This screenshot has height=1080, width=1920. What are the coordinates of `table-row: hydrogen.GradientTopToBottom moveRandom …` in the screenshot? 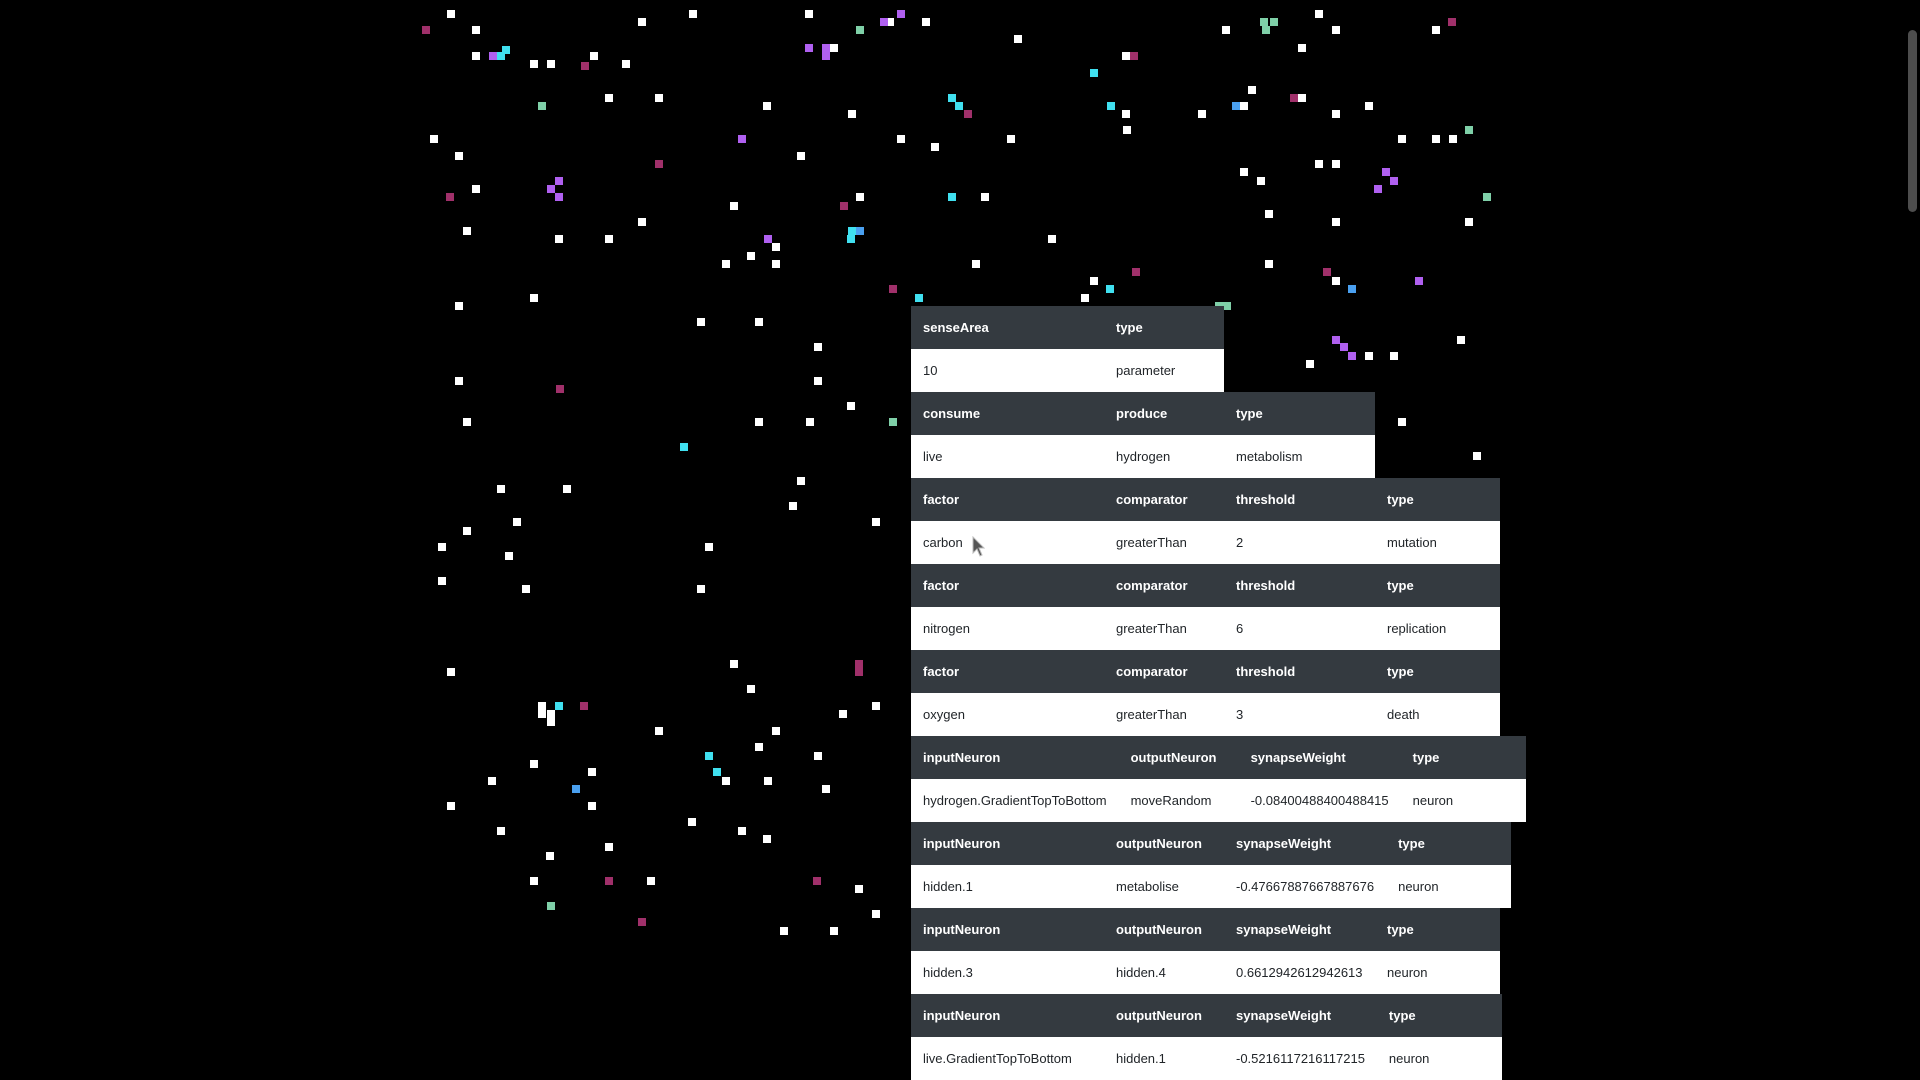 It's located at (1218, 800).